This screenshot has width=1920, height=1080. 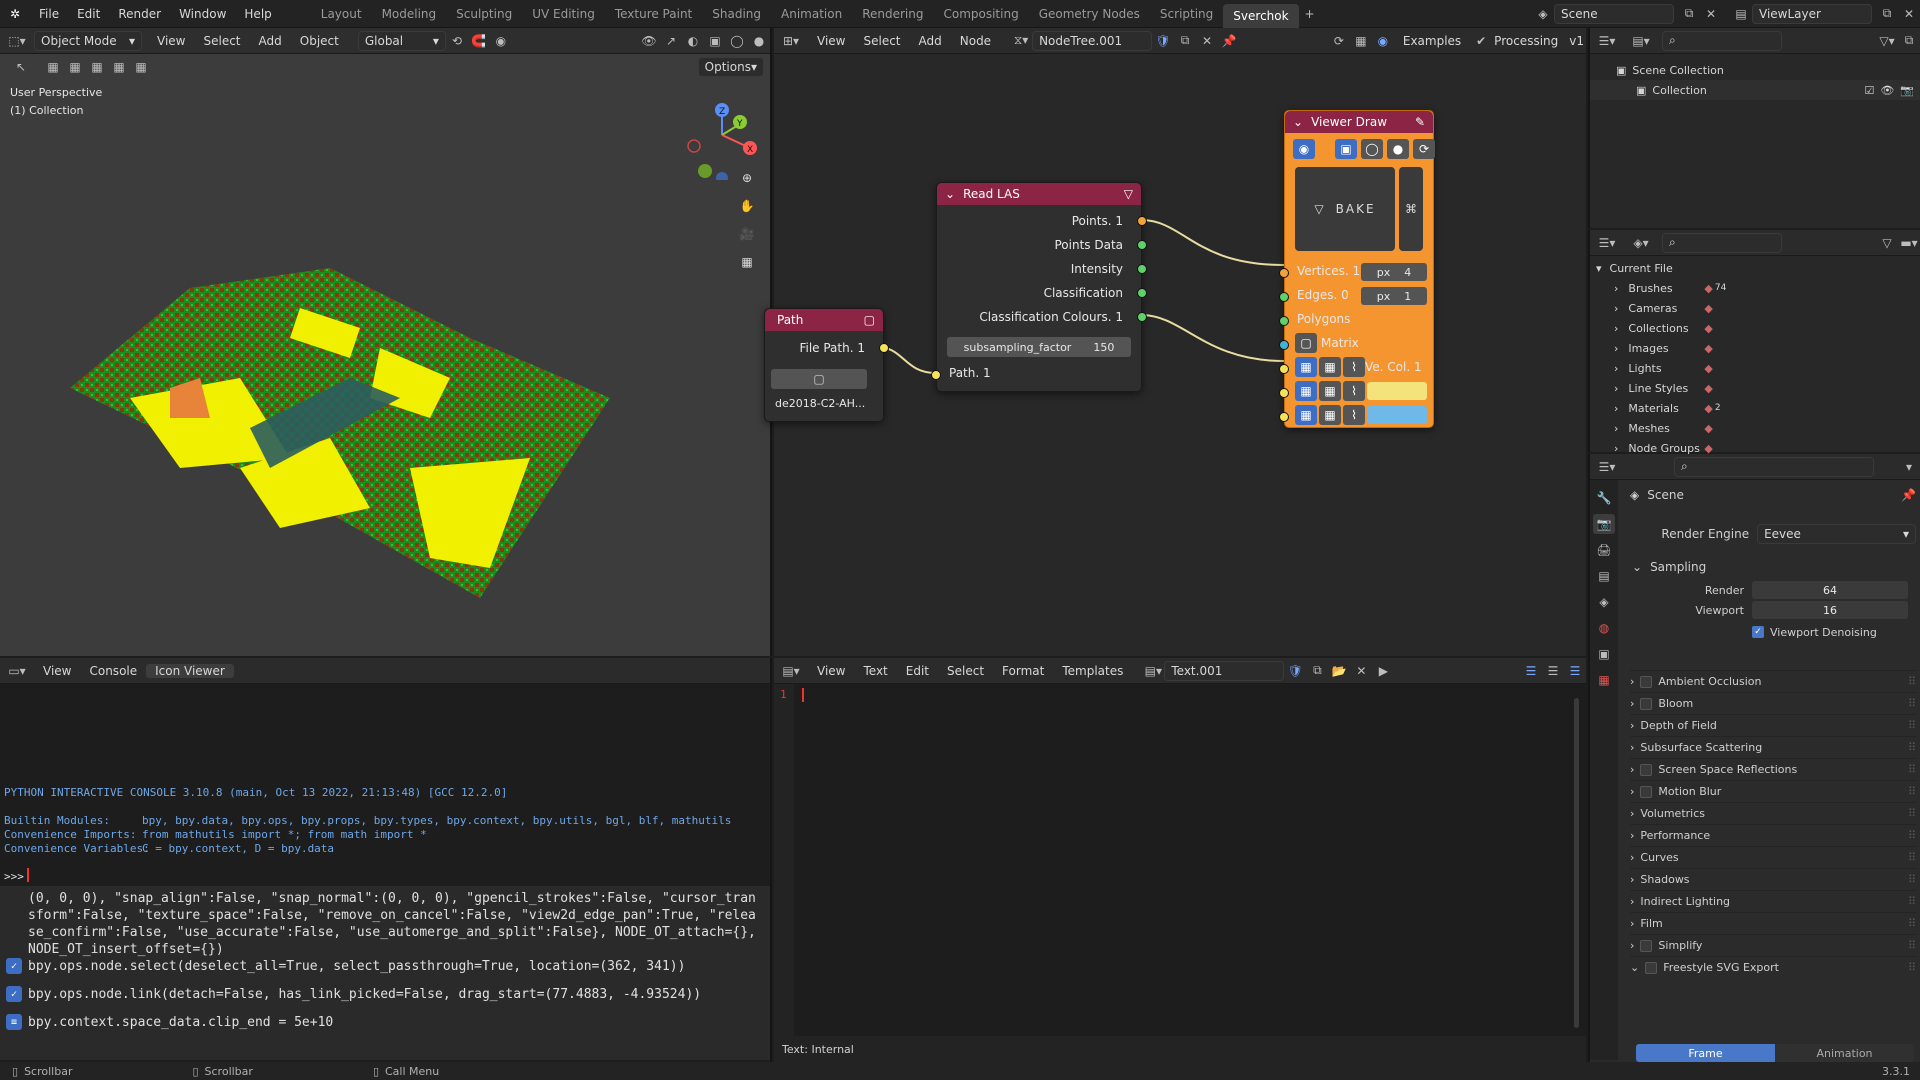 I want to click on blender-logo-icon: ✲, so click(x=15, y=14).